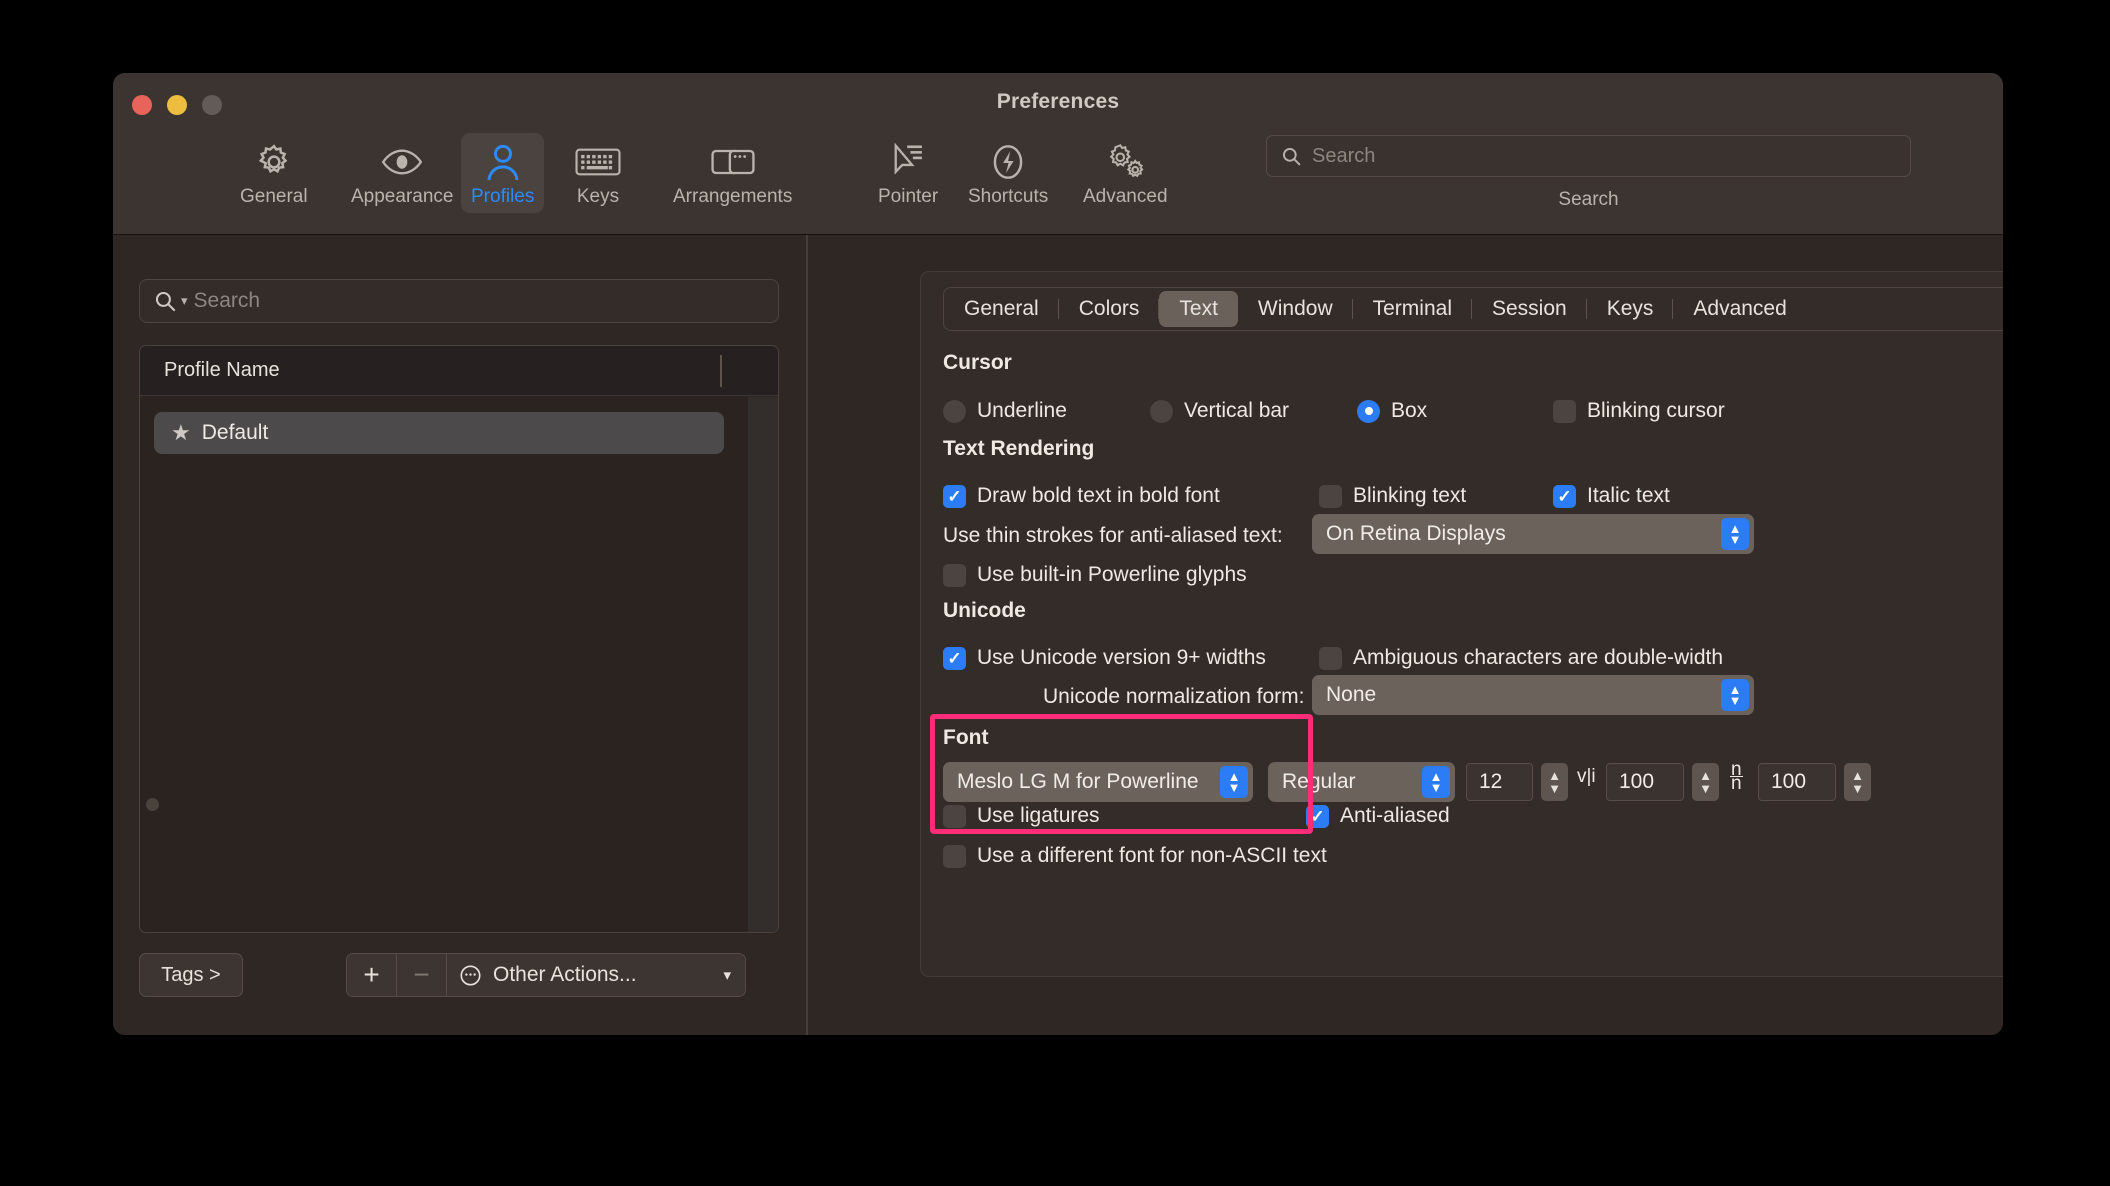 The image size is (2110, 1186). What do you see at coordinates (1588, 199) in the screenshot?
I see `toolbar-search-caption: Search` at bounding box center [1588, 199].